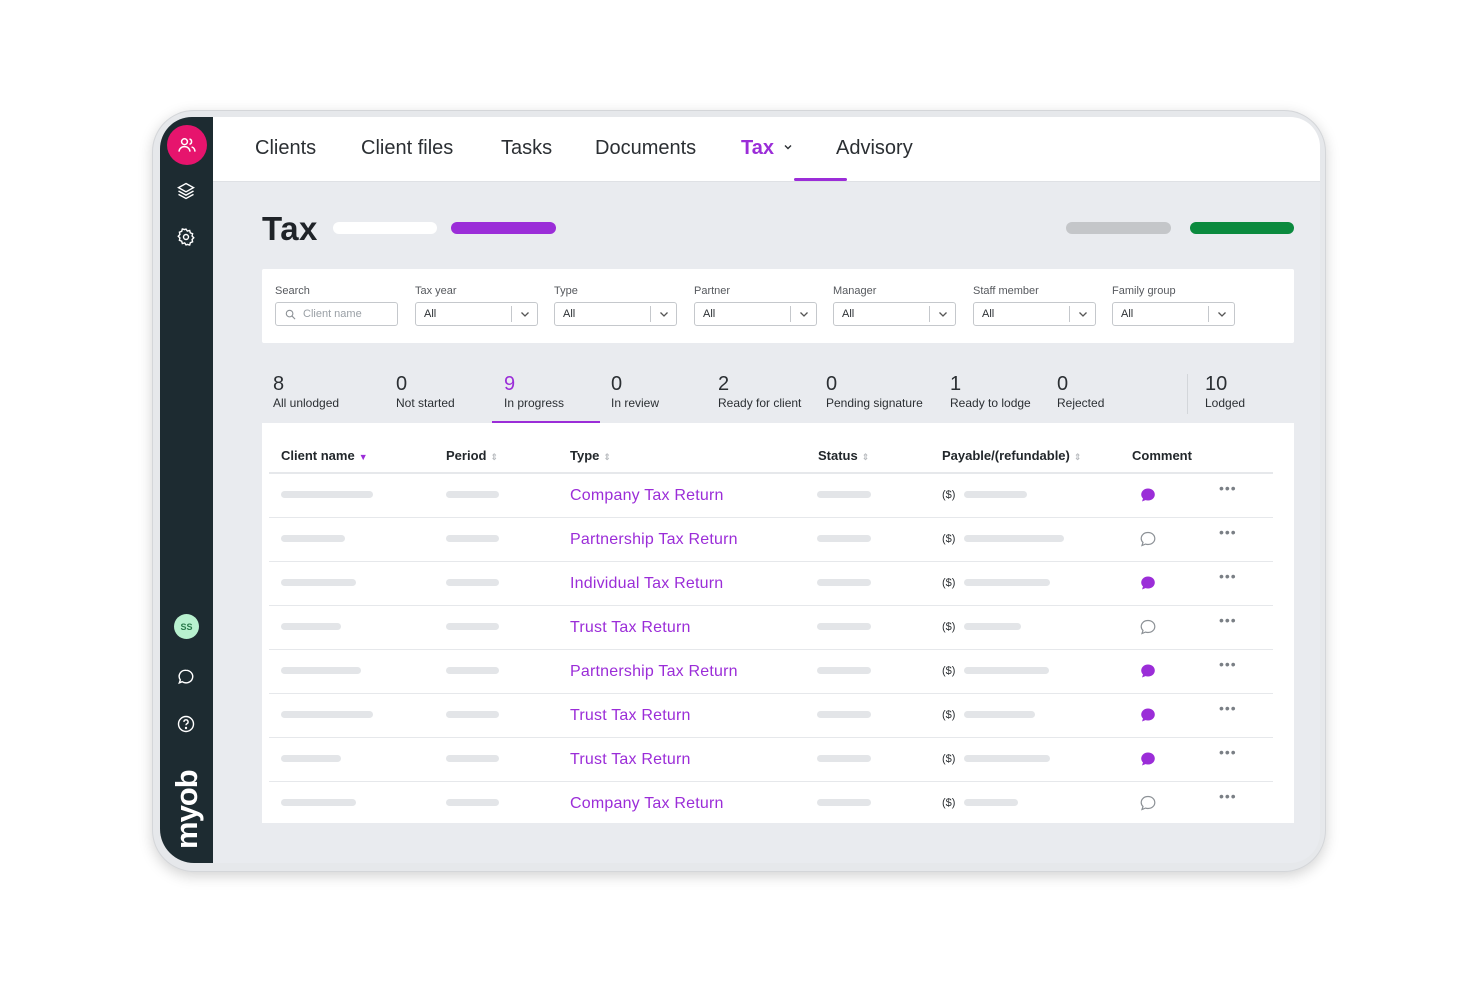 This screenshot has width=1480, height=987. What do you see at coordinates (407, 148) in the screenshot?
I see `tab-client-files: Client files` at bounding box center [407, 148].